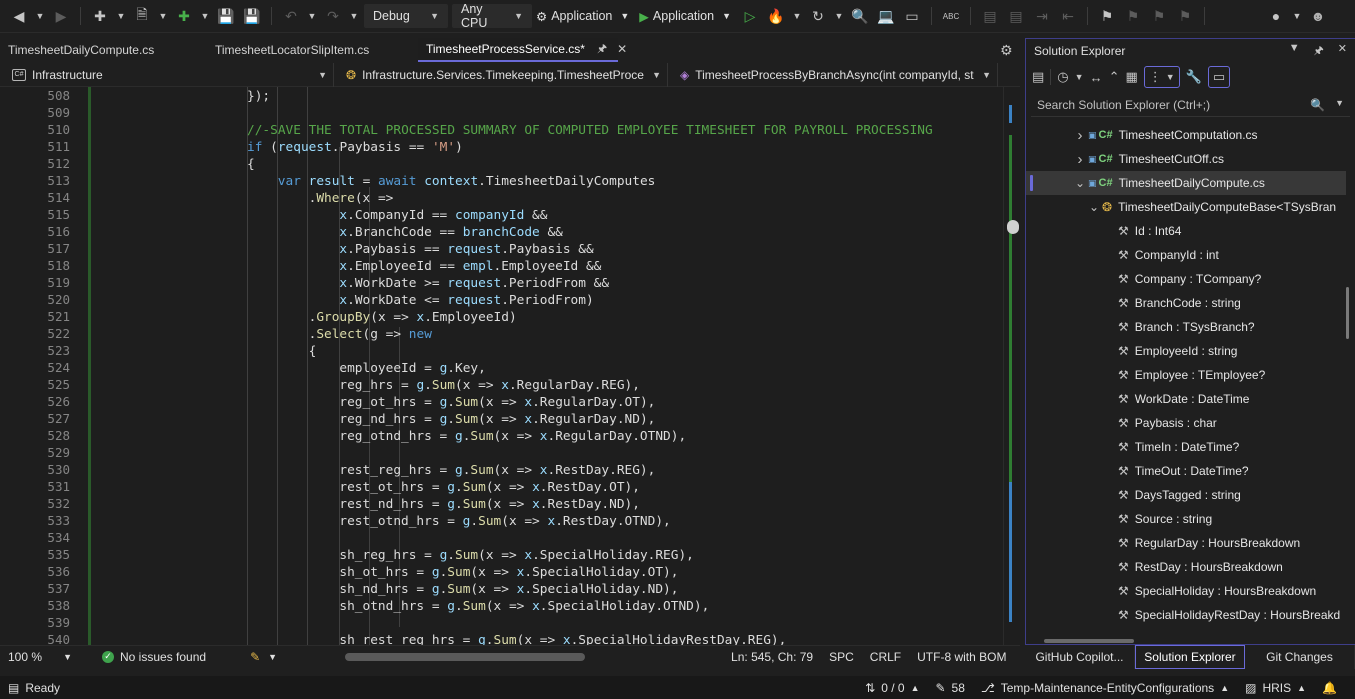  Describe the element at coordinates (750, 16) in the screenshot. I see `start-without-debugging-icon: ▷` at that location.